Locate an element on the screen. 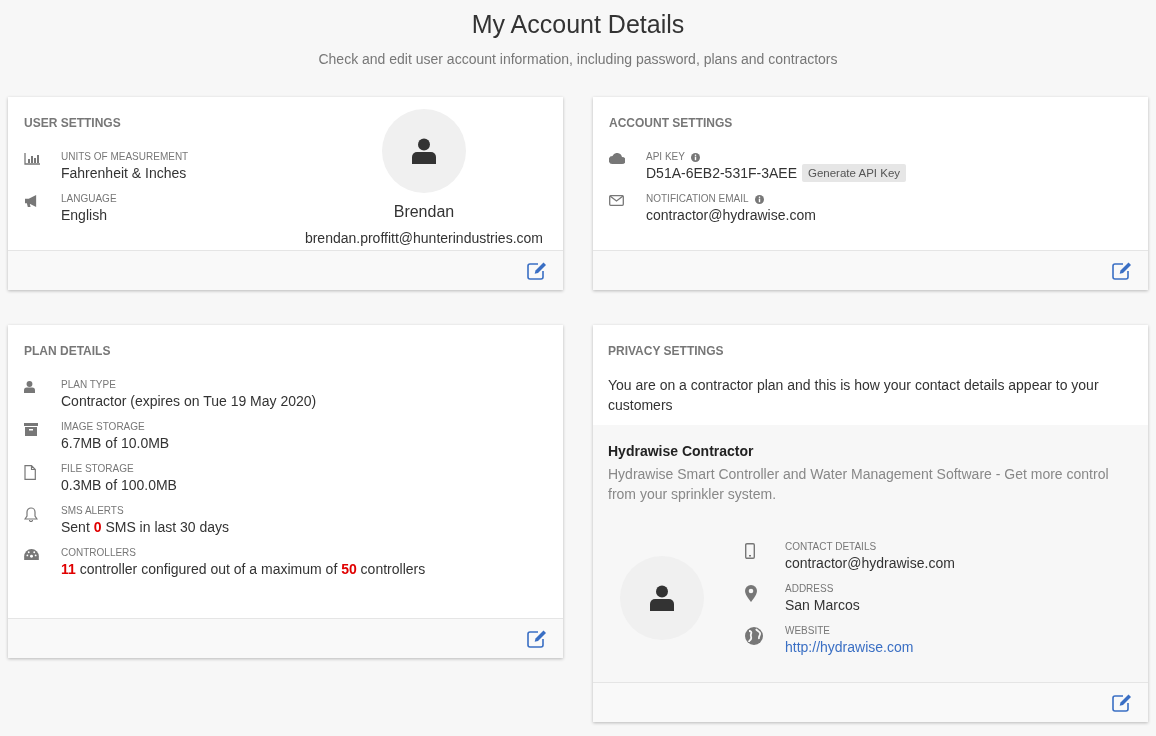  page-subtitle: Check and edit user account information, including password, plans and contractors is located at coordinates (578, 59).